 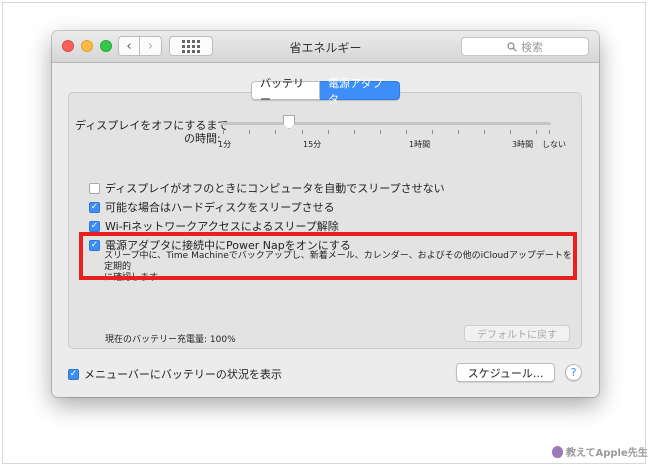 I want to click on checkbox, so click(x=94, y=188).